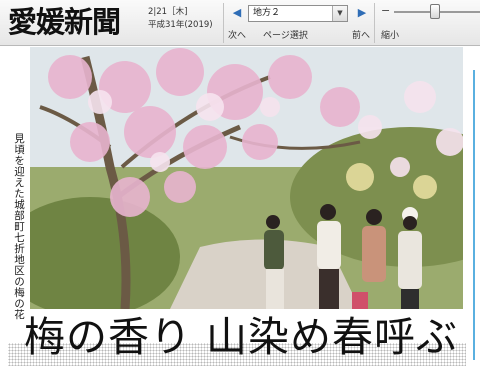 The image size is (480, 366). What do you see at coordinates (339, 13) in the screenshot?
I see `chevron-down-icon: ▼` at bounding box center [339, 13].